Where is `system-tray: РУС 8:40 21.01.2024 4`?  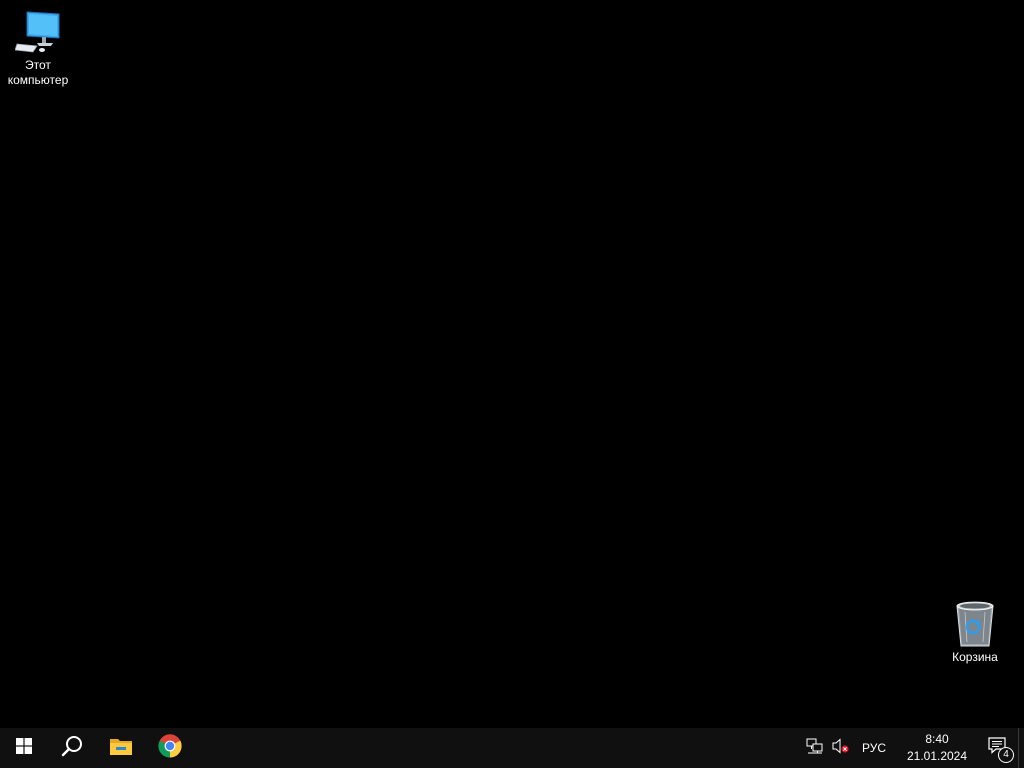
system-tray: РУС 8:40 21.01.2024 4 is located at coordinates (913, 748).